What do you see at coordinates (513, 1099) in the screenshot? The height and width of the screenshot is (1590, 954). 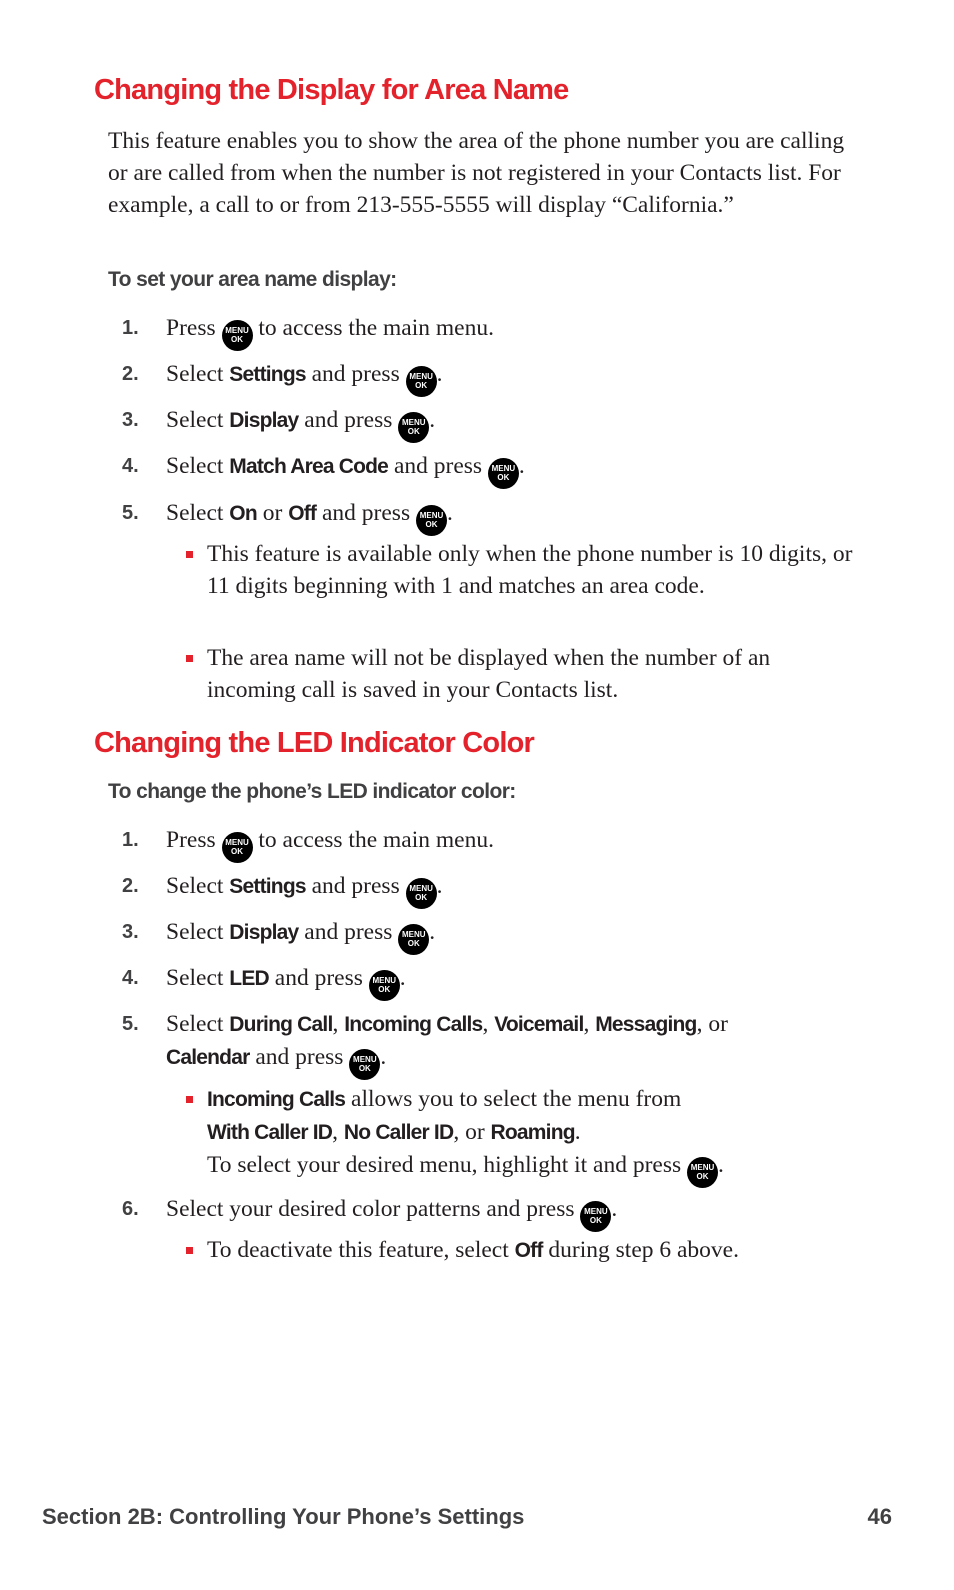 I see `note-text: allows you to select the menu from` at bounding box center [513, 1099].